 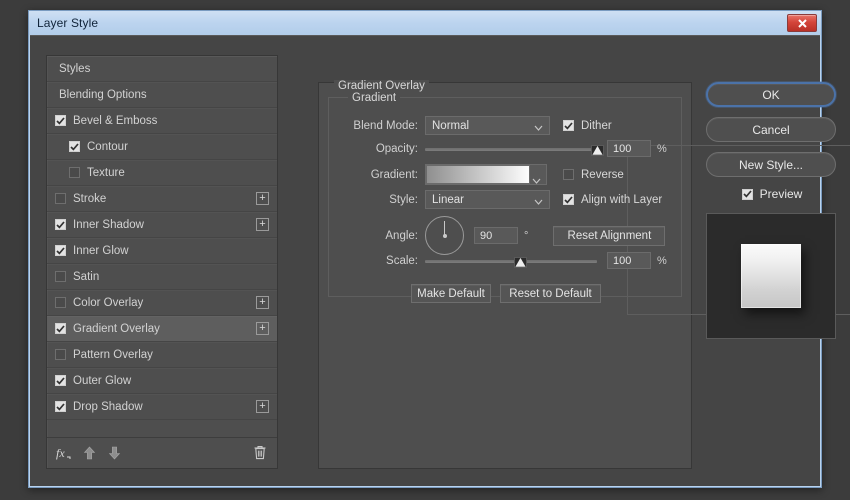 I want to click on angle-row: Angle: 90 ° Reset Alignment, so click(x=506, y=235).